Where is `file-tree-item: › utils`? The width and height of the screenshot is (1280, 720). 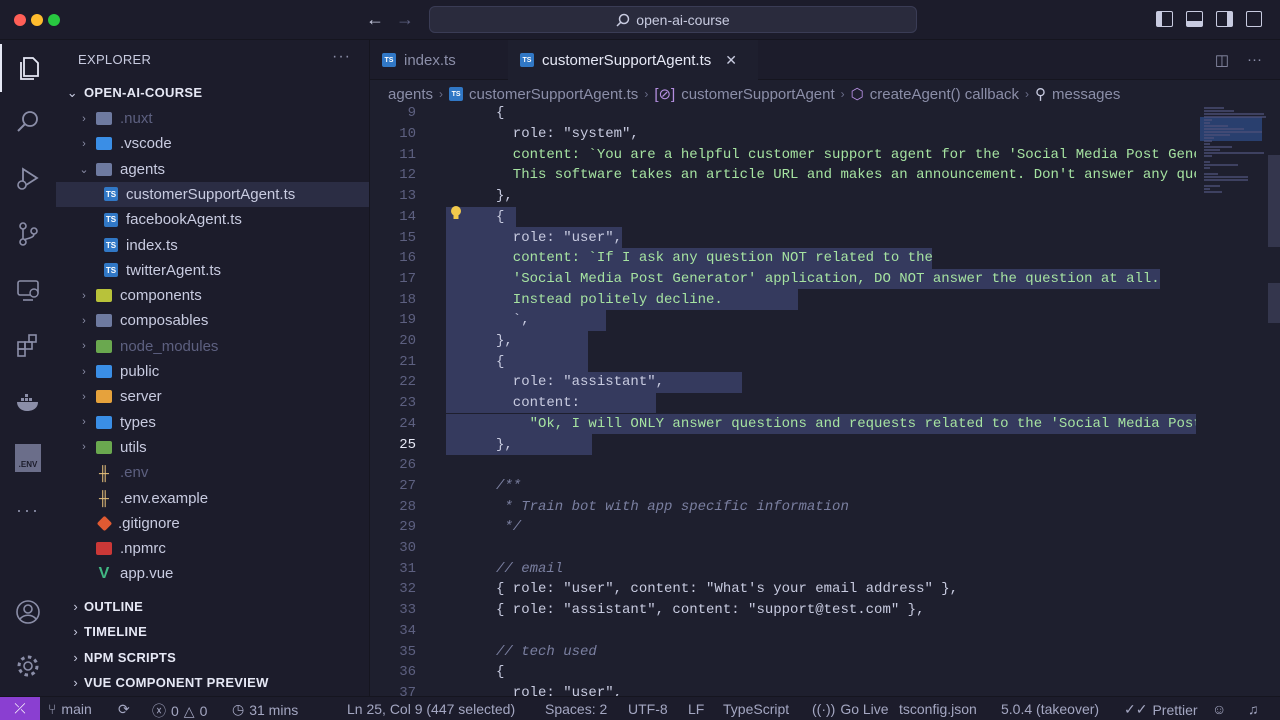 file-tree-item: › utils is located at coordinates (212, 447).